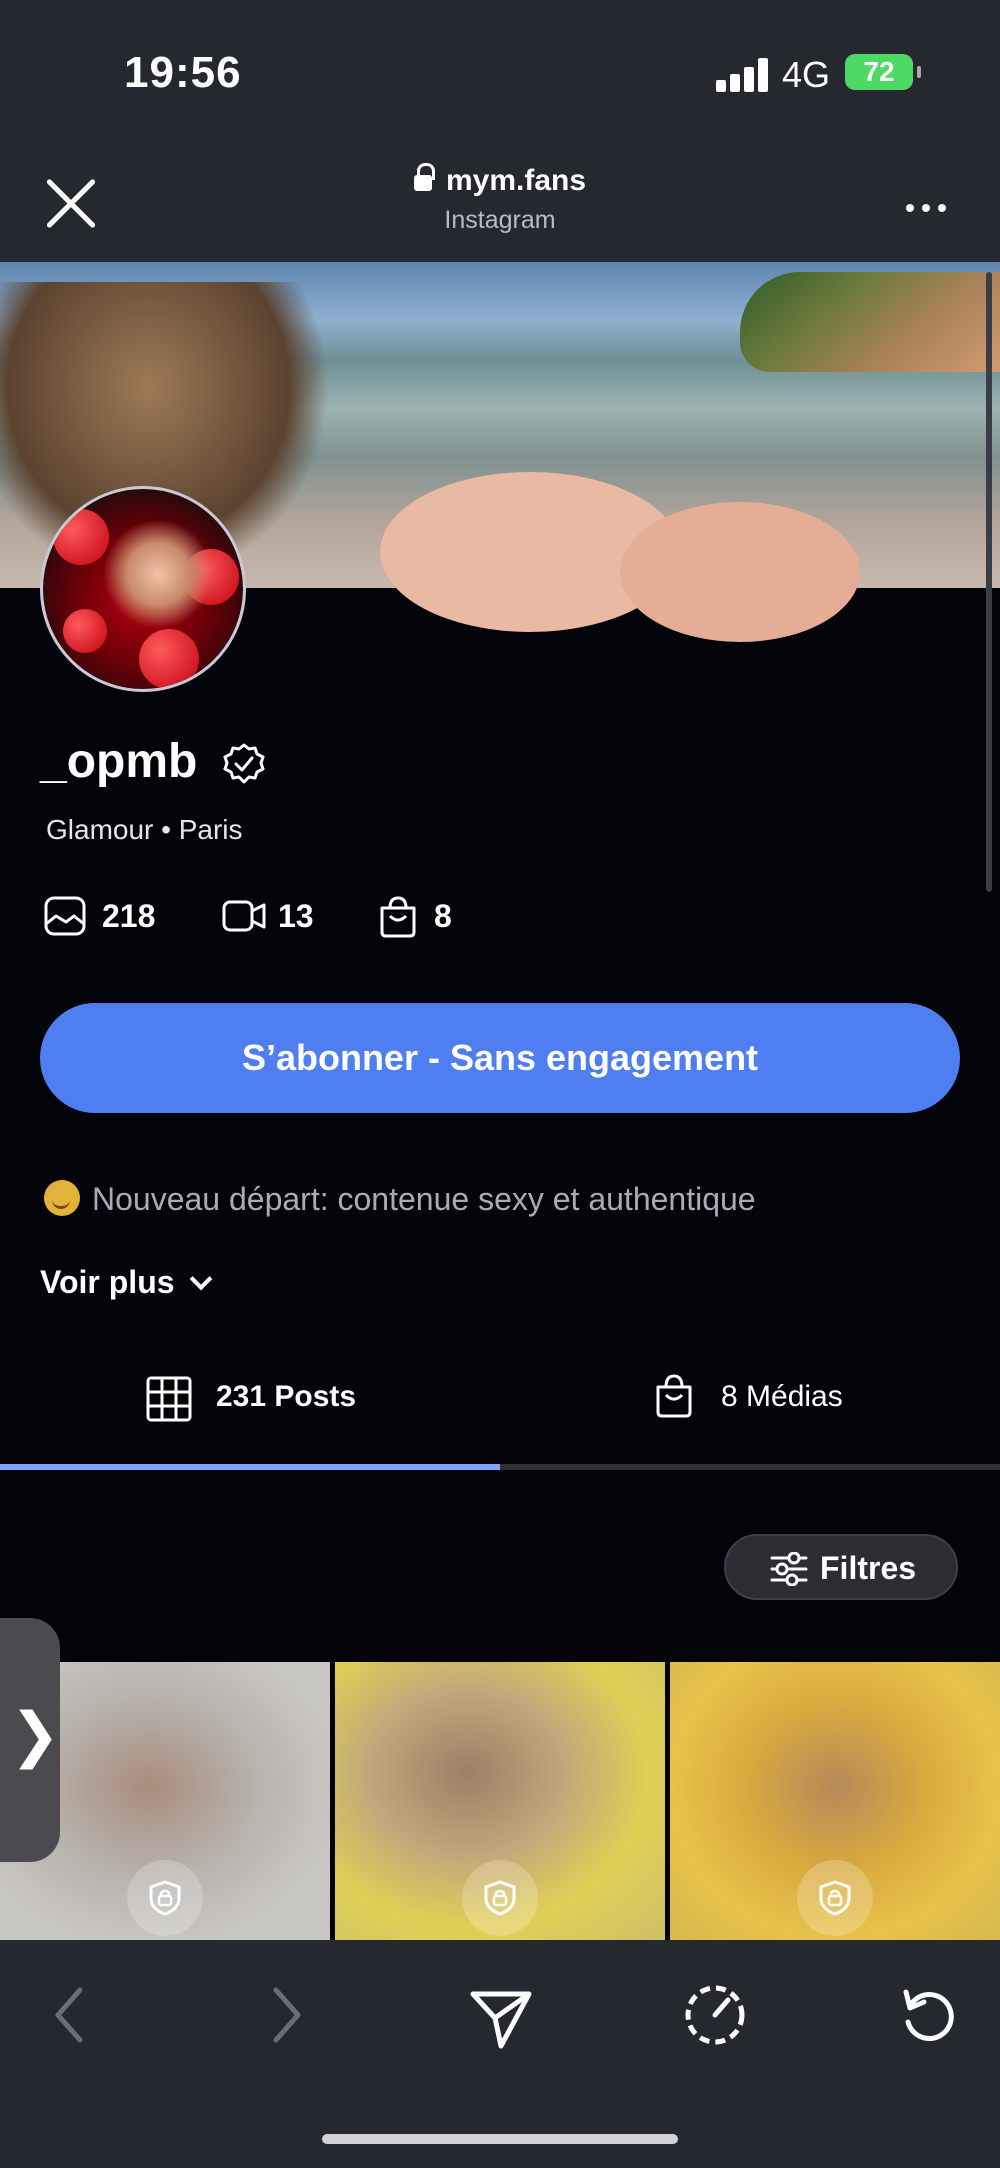  What do you see at coordinates (841, 1567) in the screenshot?
I see `filters-button: Filtres` at bounding box center [841, 1567].